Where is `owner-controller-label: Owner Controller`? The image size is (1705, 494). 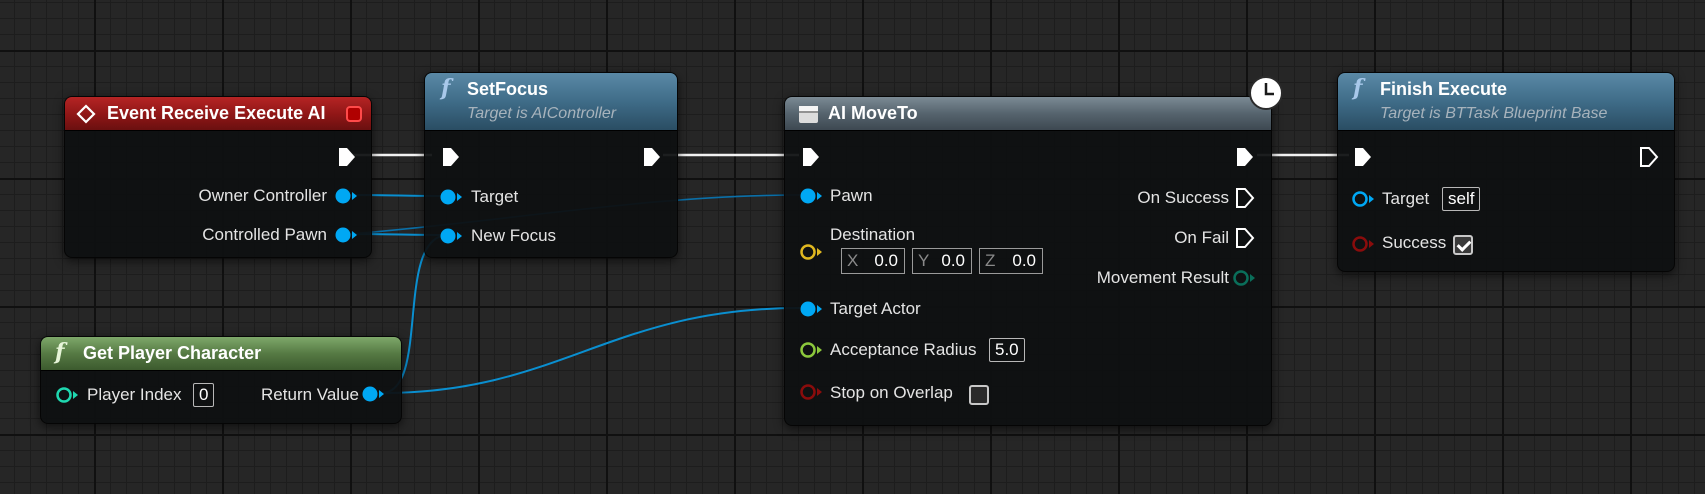
owner-controller-label: Owner Controller is located at coordinates (263, 195).